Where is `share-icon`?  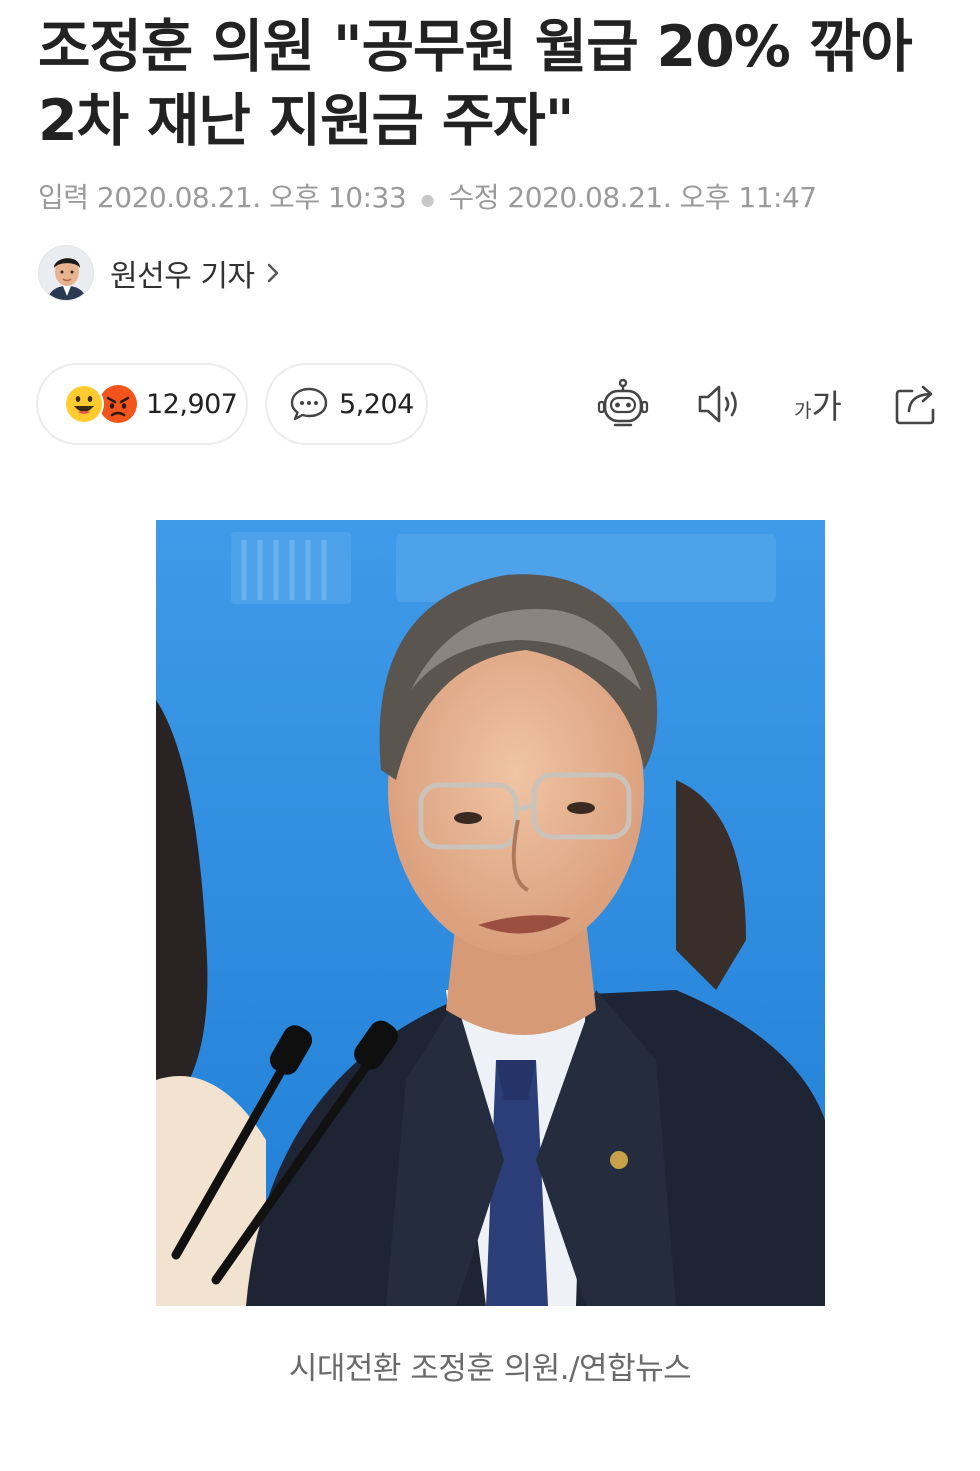
share-icon is located at coordinates (915, 405).